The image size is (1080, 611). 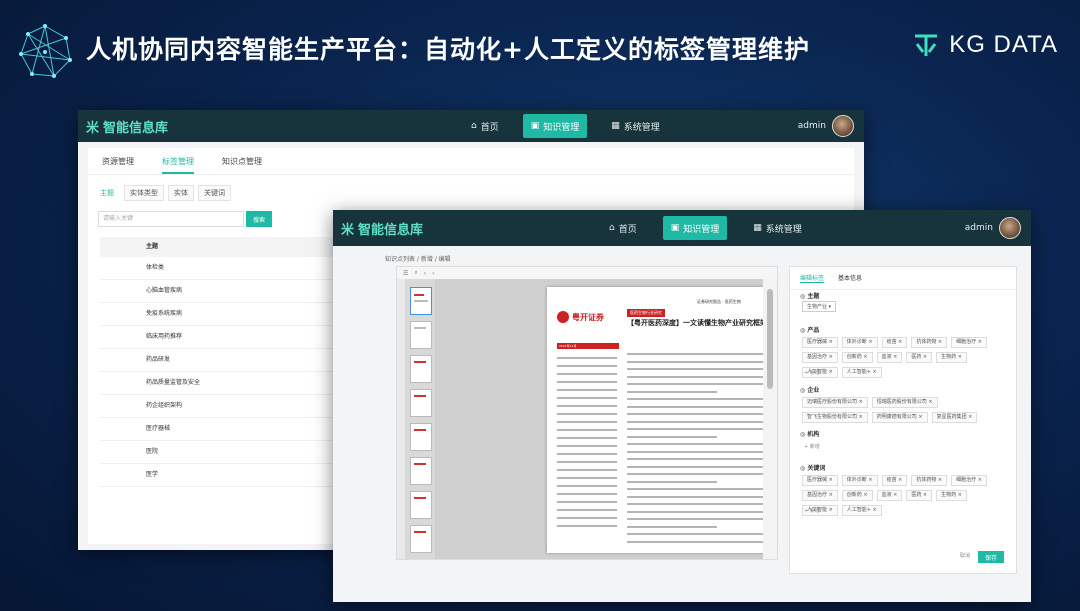 I want to click on subtab-entity: 实体, so click(x=181, y=193).